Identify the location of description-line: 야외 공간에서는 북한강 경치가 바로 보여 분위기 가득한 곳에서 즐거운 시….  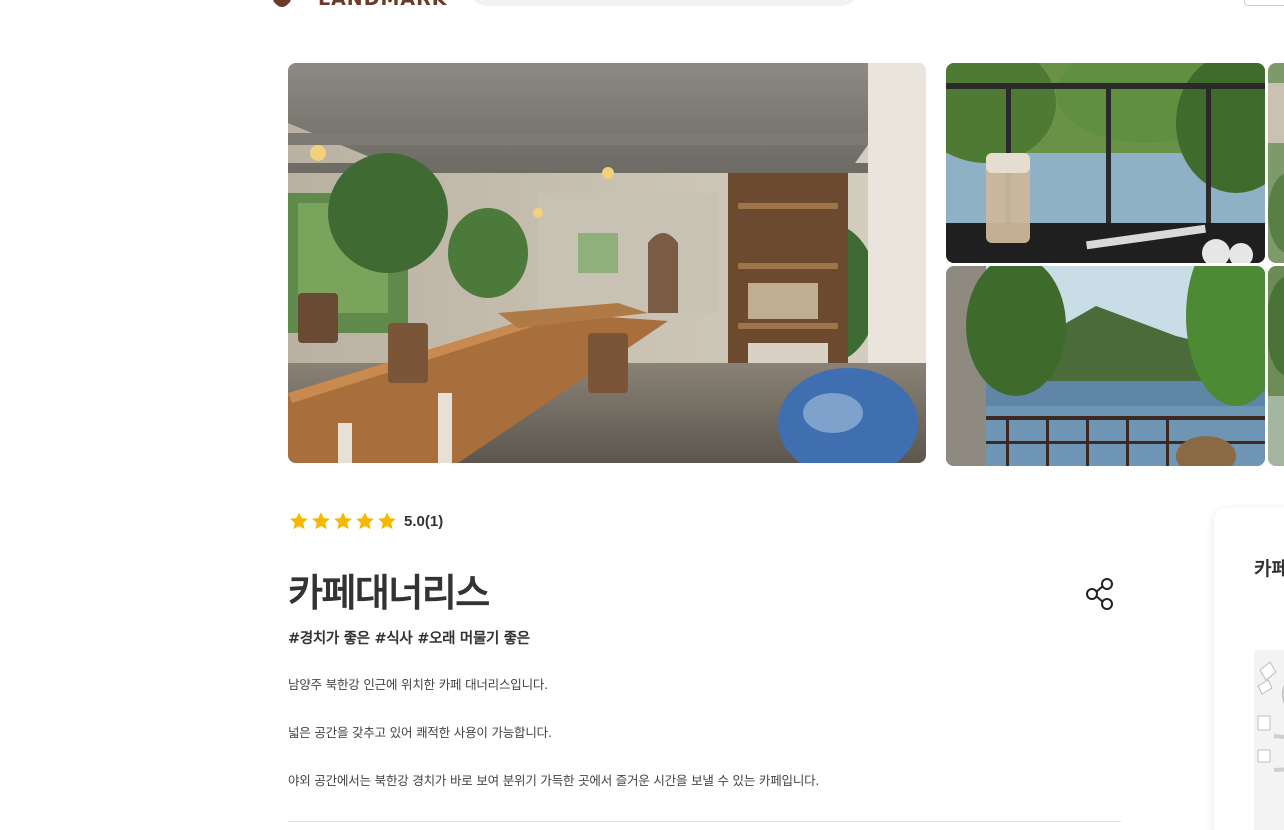
(554, 780).